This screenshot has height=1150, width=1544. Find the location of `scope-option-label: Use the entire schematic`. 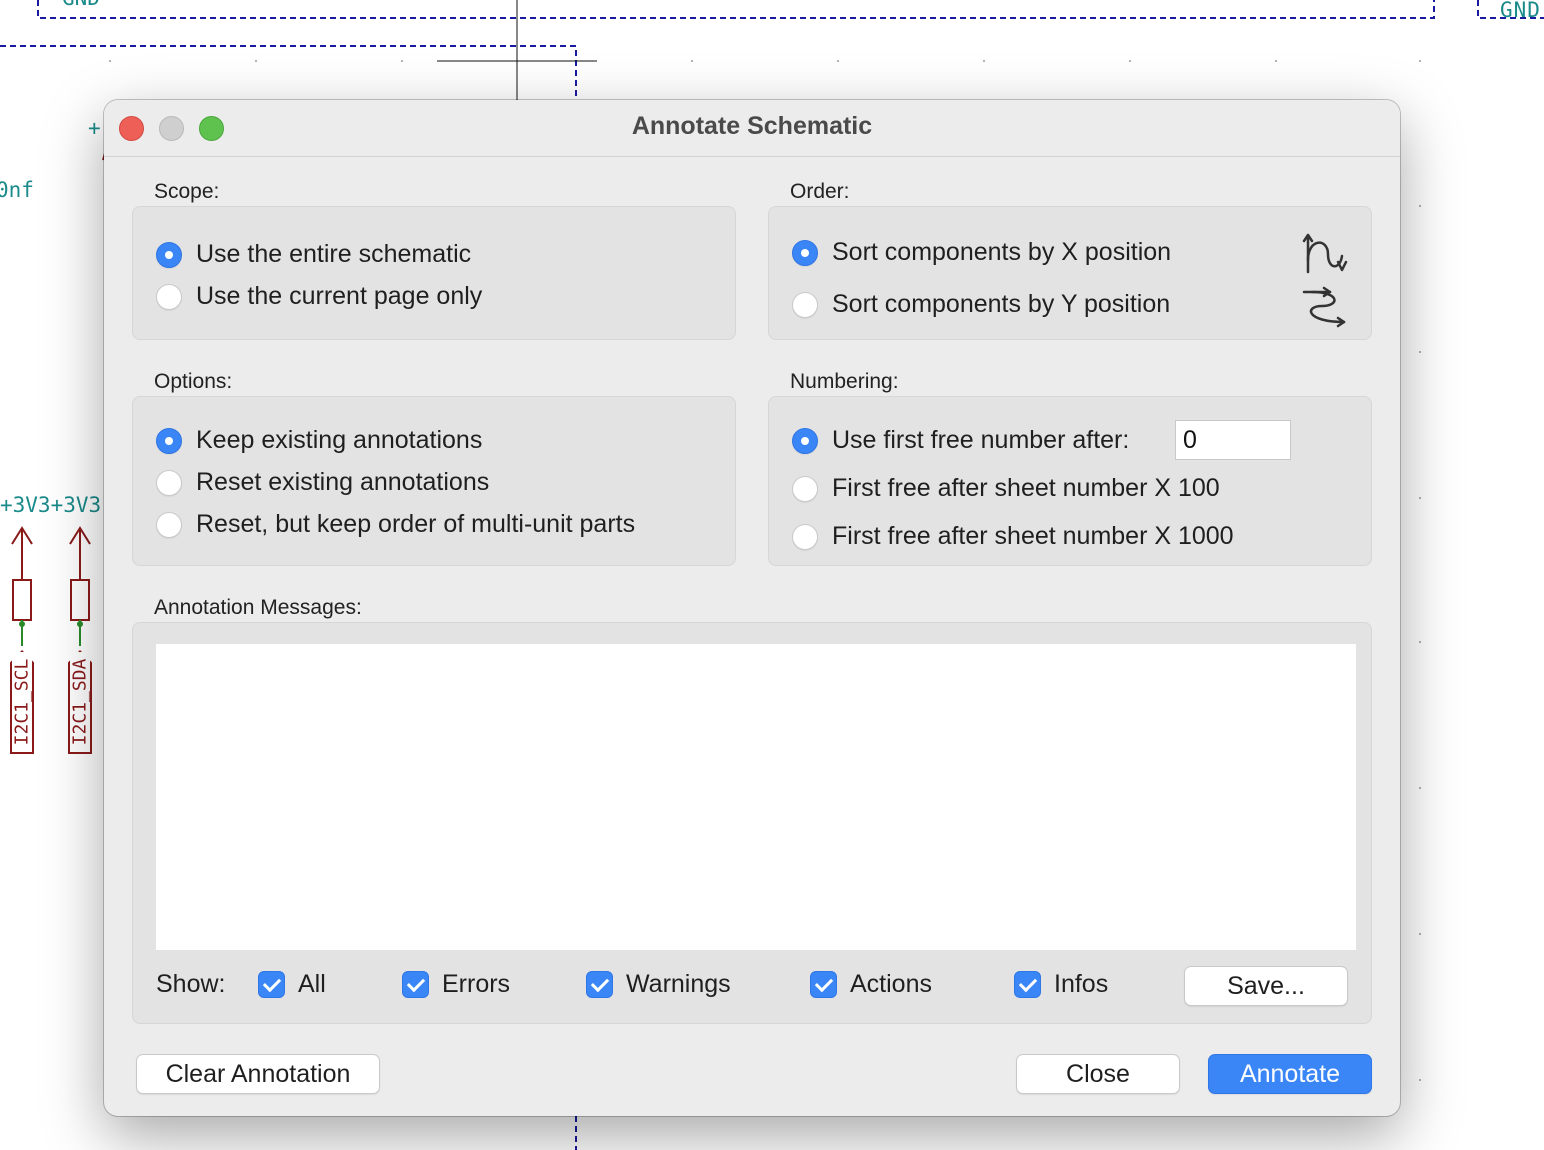

scope-option-label: Use the entire schematic is located at coordinates (334, 254).